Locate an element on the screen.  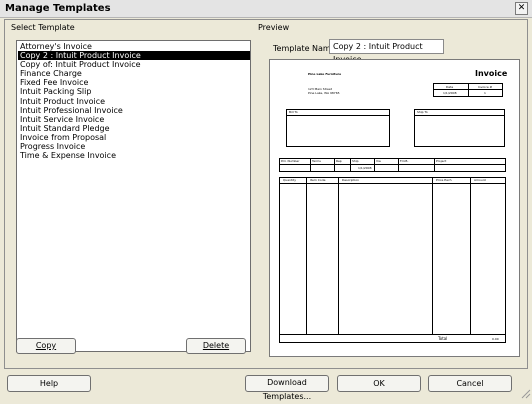
list-item: Intuit Professional Invoice is located at coordinates (134, 110).